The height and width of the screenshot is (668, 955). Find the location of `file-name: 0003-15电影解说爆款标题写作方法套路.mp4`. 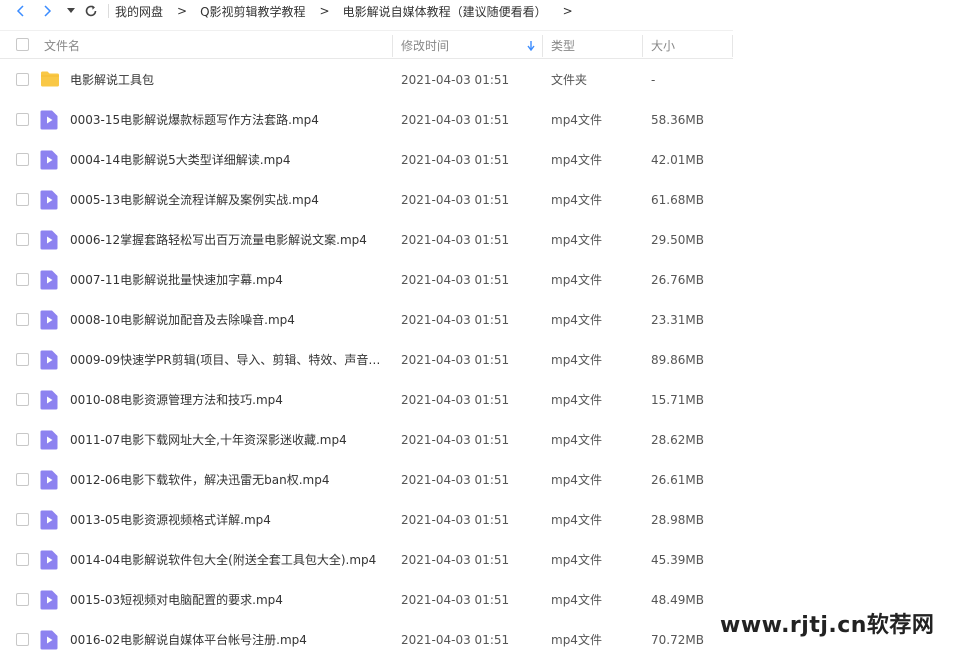

file-name: 0003-15电影解说爆款标题写作方法套路.mp4 is located at coordinates (194, 120).